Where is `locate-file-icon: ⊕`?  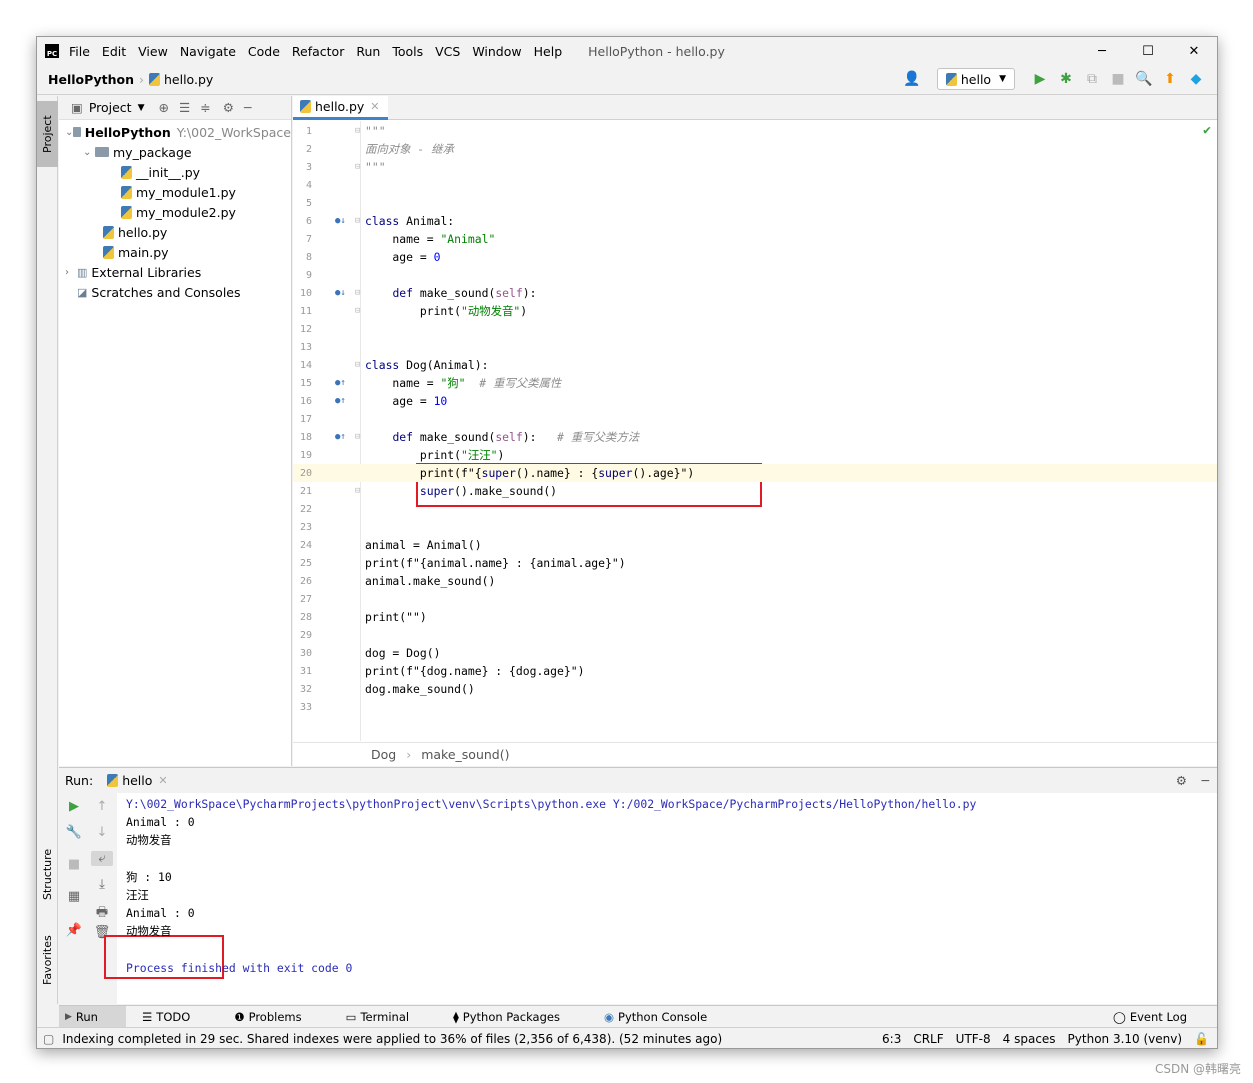 locate-file-icon: ⊕ is located at coordinates (164, 107).